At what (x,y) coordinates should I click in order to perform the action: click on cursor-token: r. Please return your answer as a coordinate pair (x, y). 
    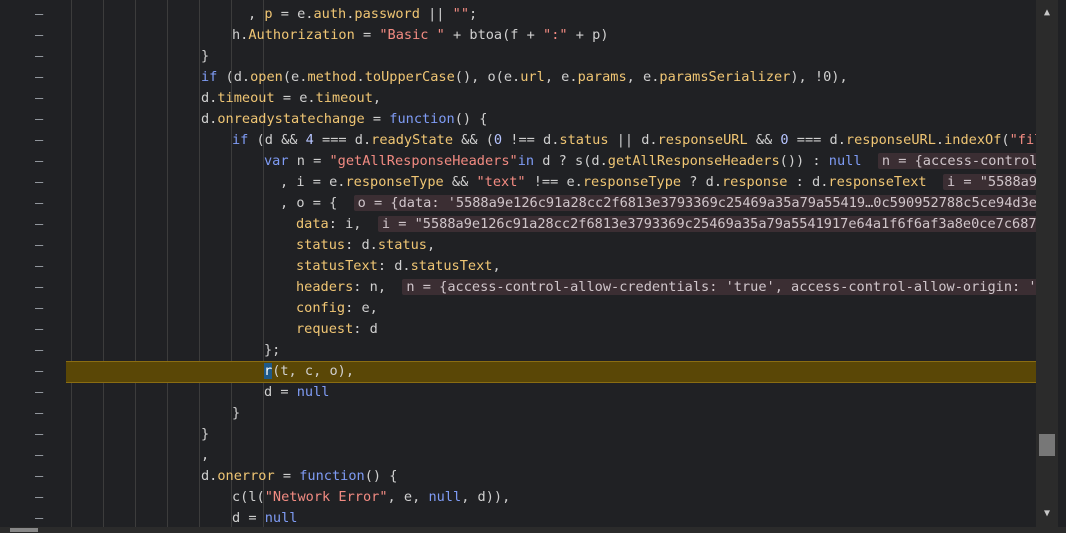
    Looking at the image, I should click on (268, 371).